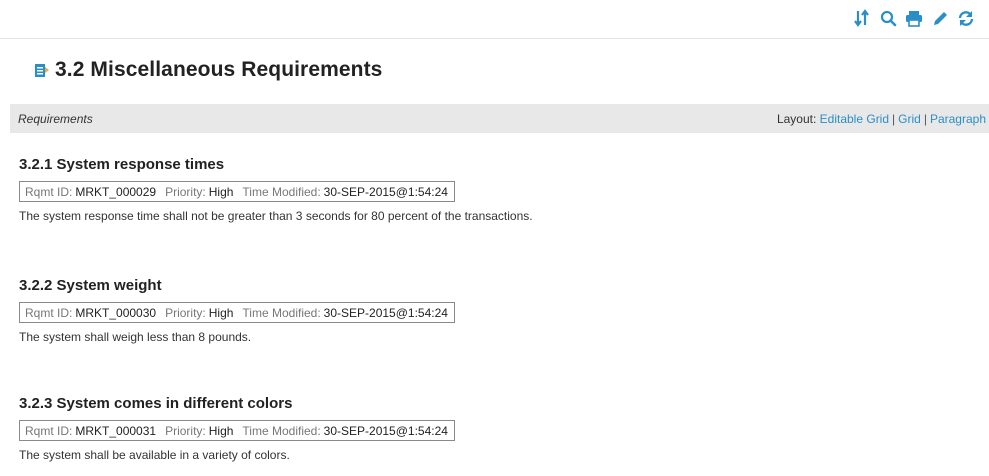 The width and height of the screenshot is (989, 476). I want to click on rqmt-id-value: MRKT_000029, so click(116, 191).